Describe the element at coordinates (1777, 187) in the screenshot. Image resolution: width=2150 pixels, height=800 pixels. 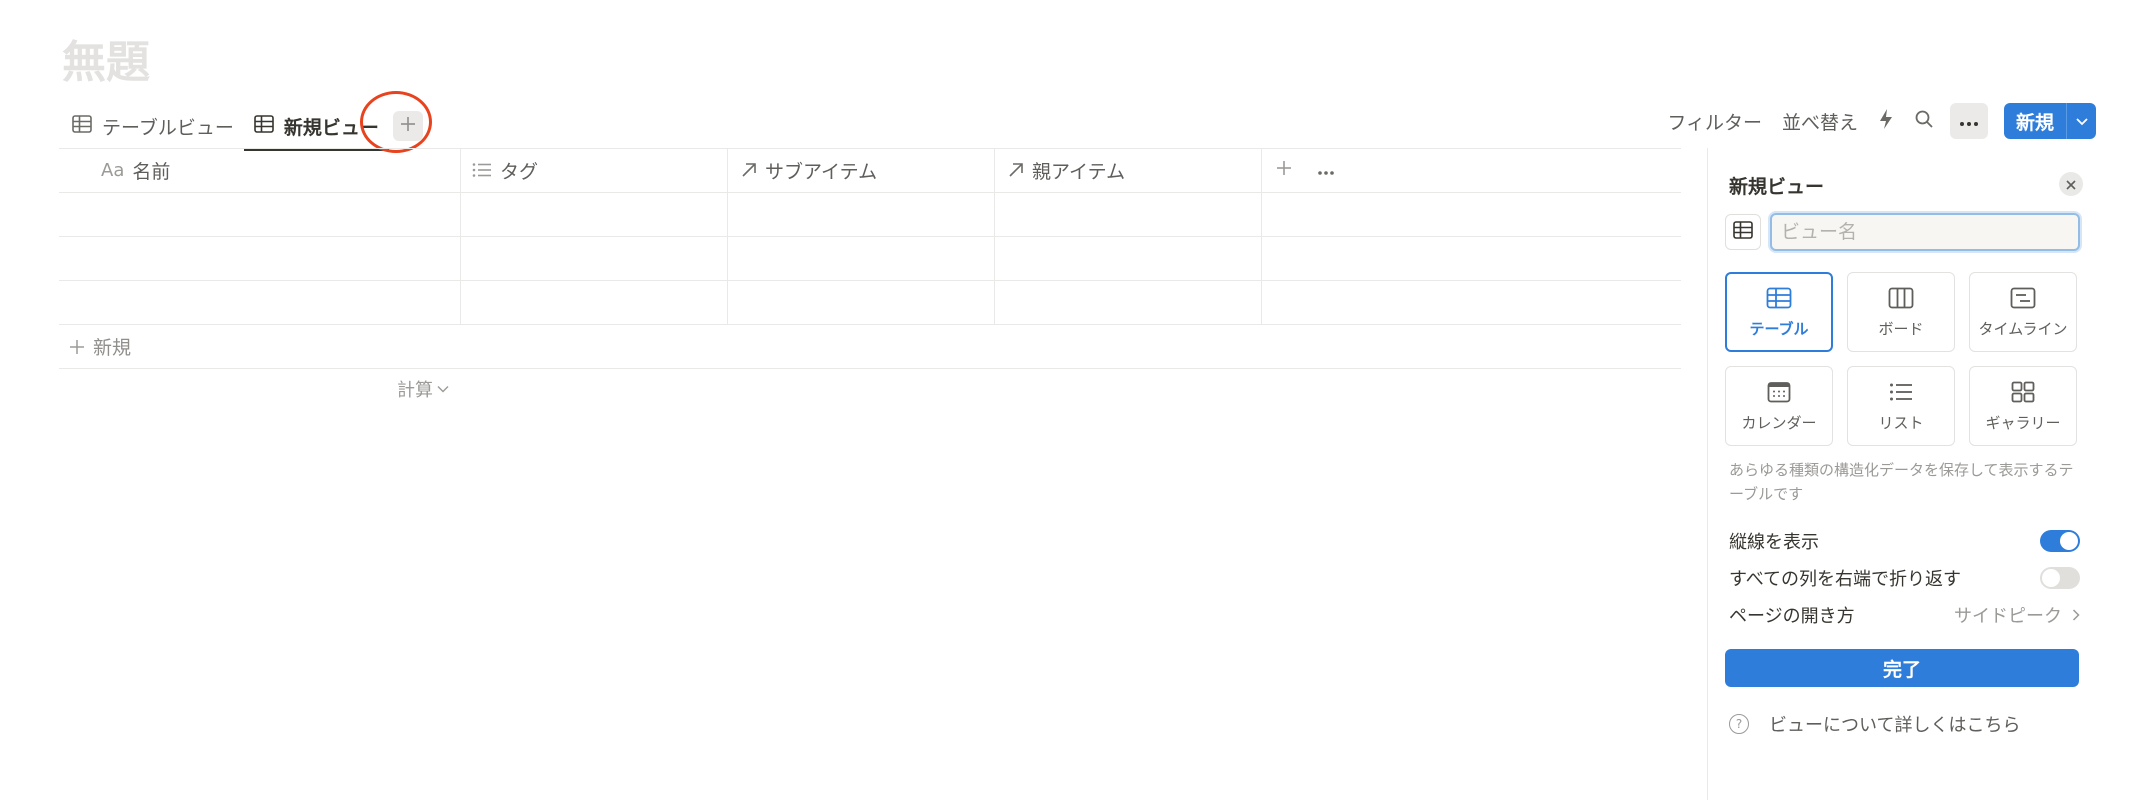
I see `panel-title: 新規ビュー` at that location.